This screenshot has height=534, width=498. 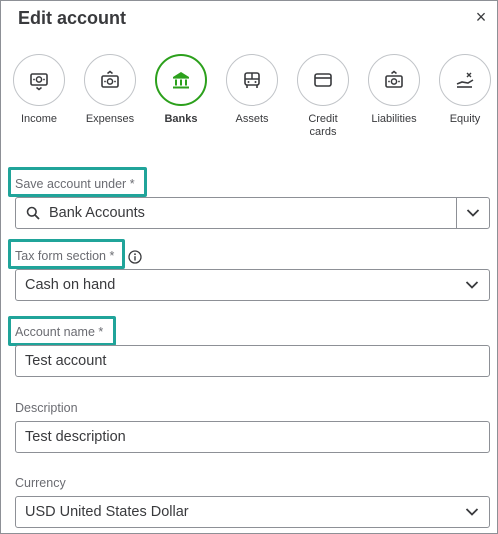 I want to click on currency-value: USD United States Dollar, so click(x=107, y=512).